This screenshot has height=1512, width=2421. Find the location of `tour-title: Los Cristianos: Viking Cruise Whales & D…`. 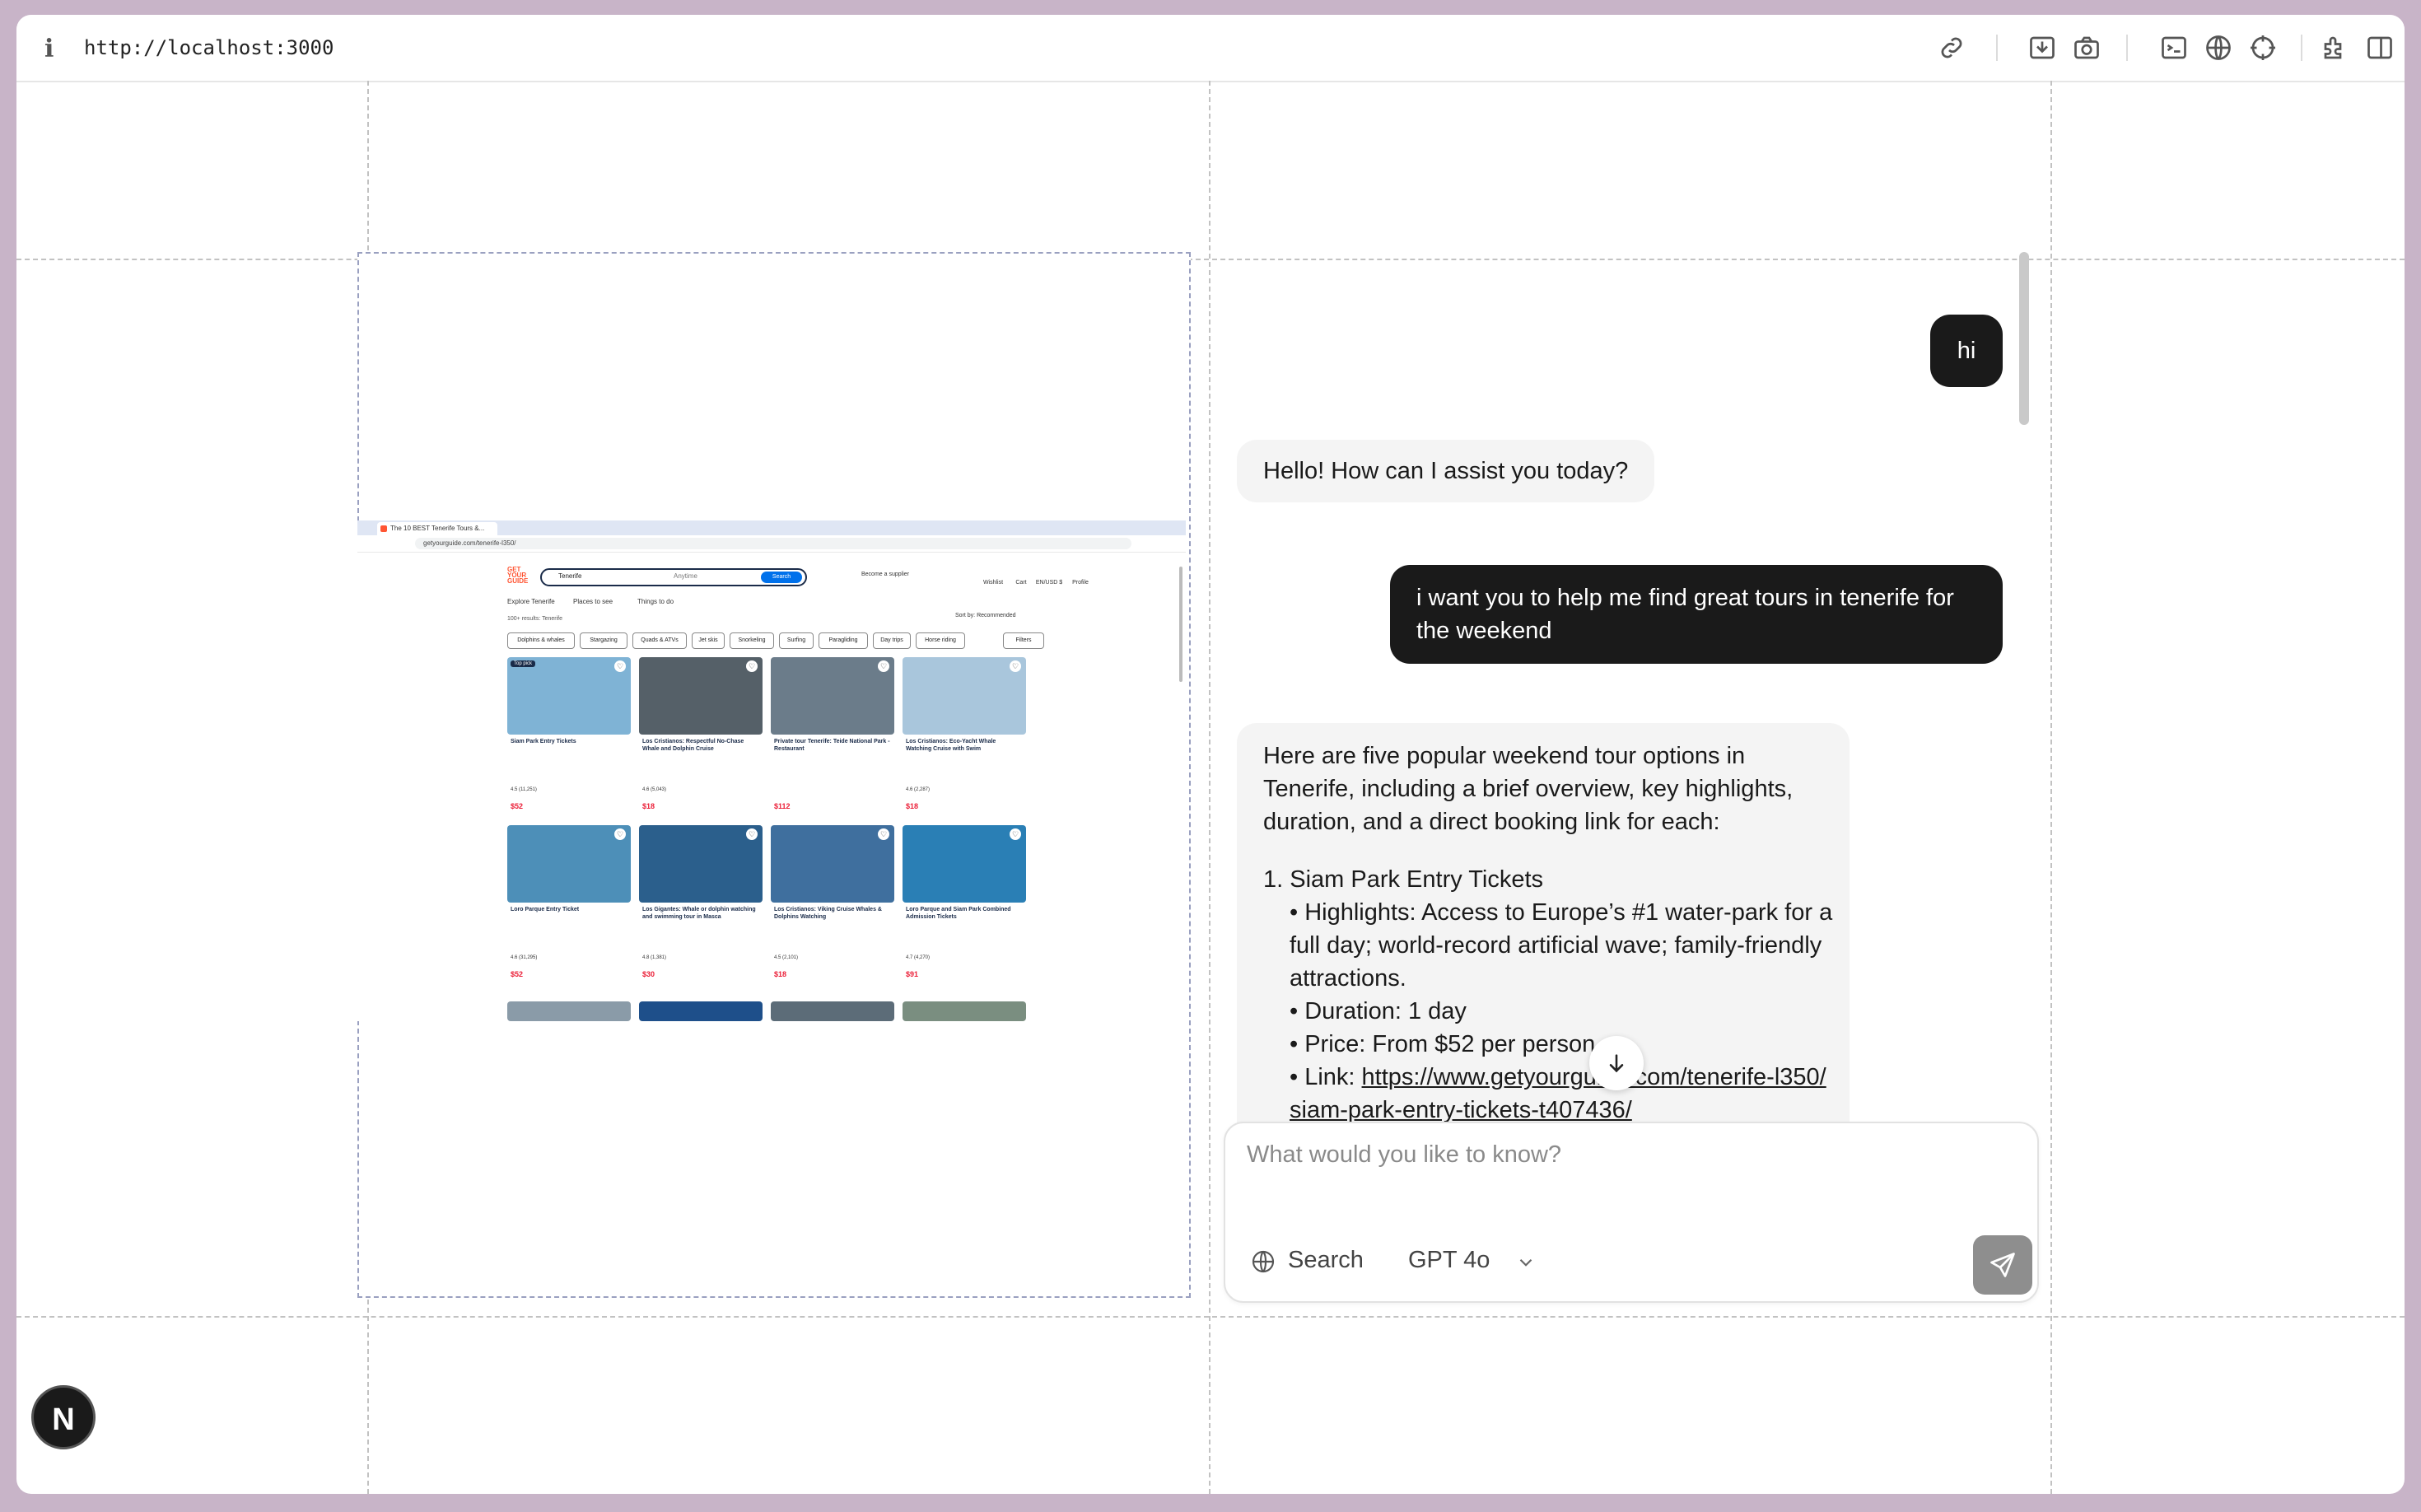

tour-title: Los Cristianos: Viking Cruise Whales & D… is located at coordinates (828, 913).